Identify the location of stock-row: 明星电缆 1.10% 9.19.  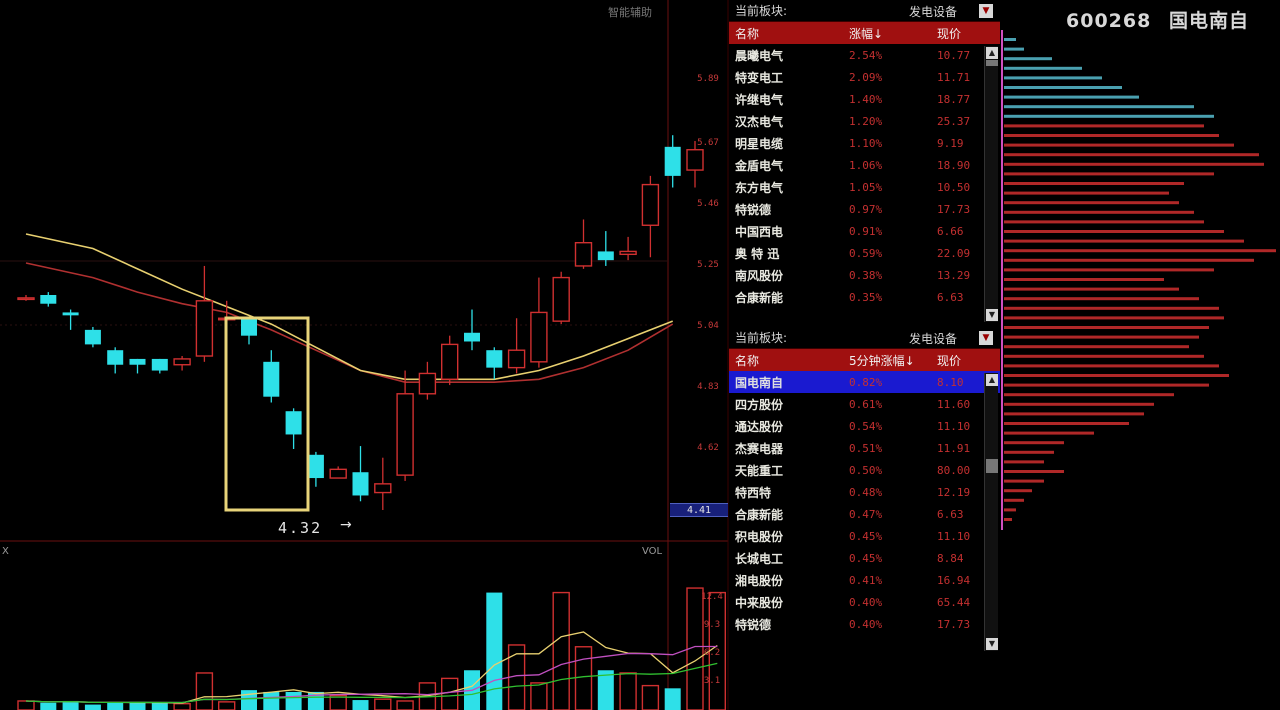
(864, 143).